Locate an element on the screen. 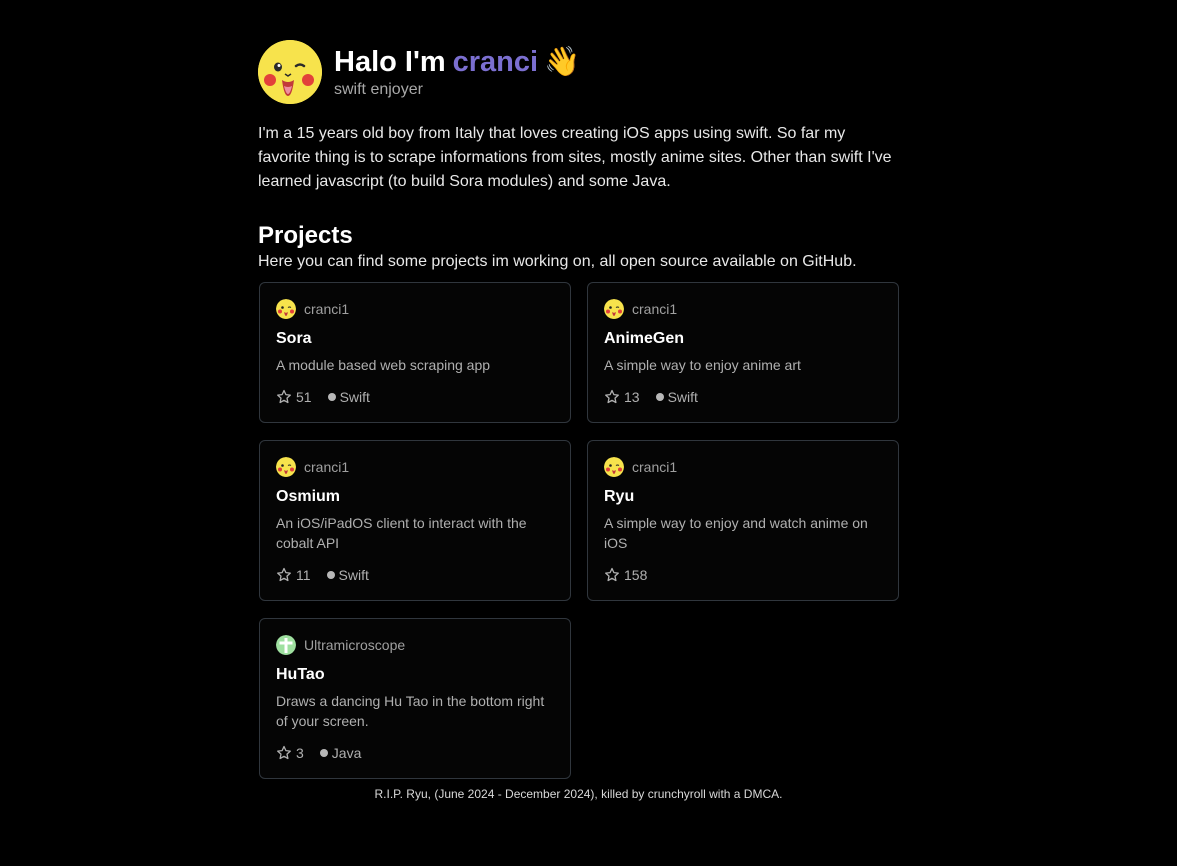 The image size is (1177, 866). repo-meta: 51 Swift is located at coordinates (415, 397).